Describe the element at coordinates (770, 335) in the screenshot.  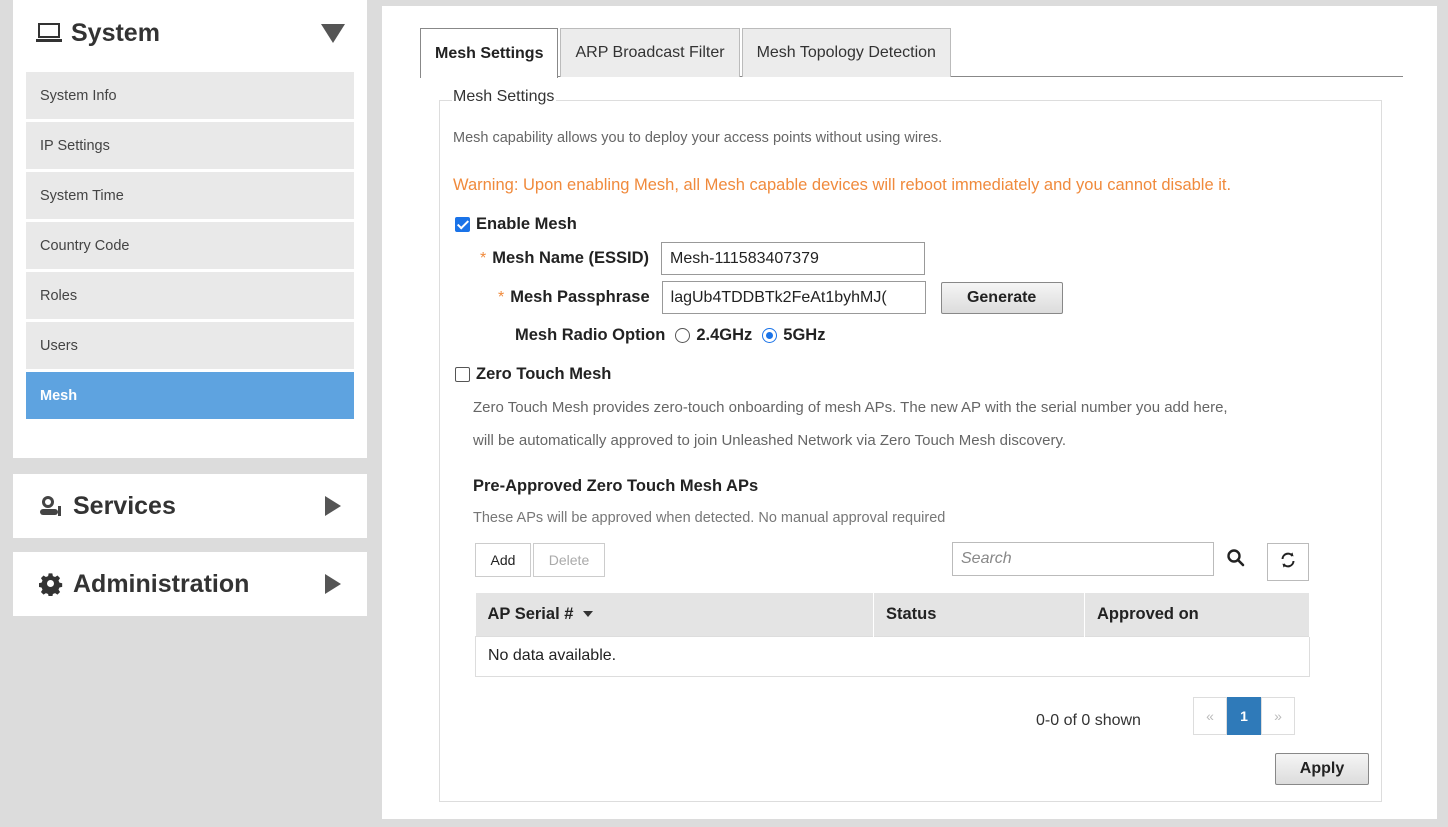
I see `radio-5ghz` at that location.